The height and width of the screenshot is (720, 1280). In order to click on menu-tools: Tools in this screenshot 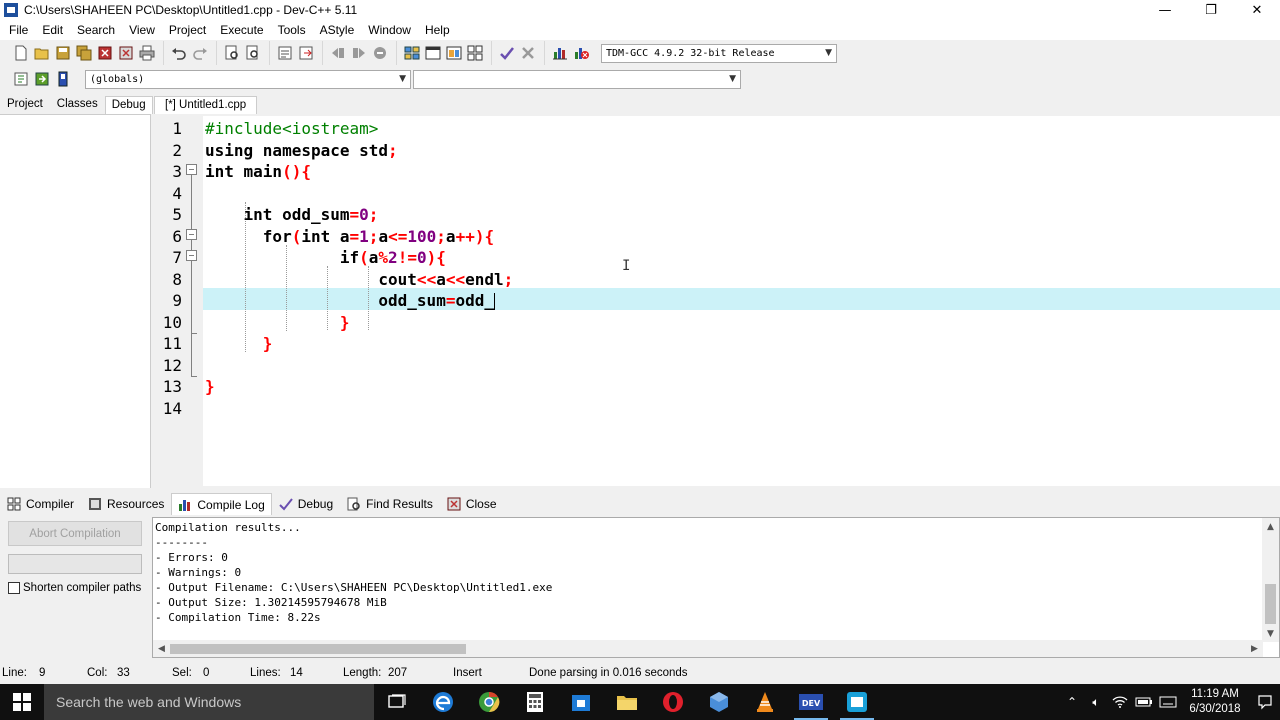, I will do `click(292, 30)`.